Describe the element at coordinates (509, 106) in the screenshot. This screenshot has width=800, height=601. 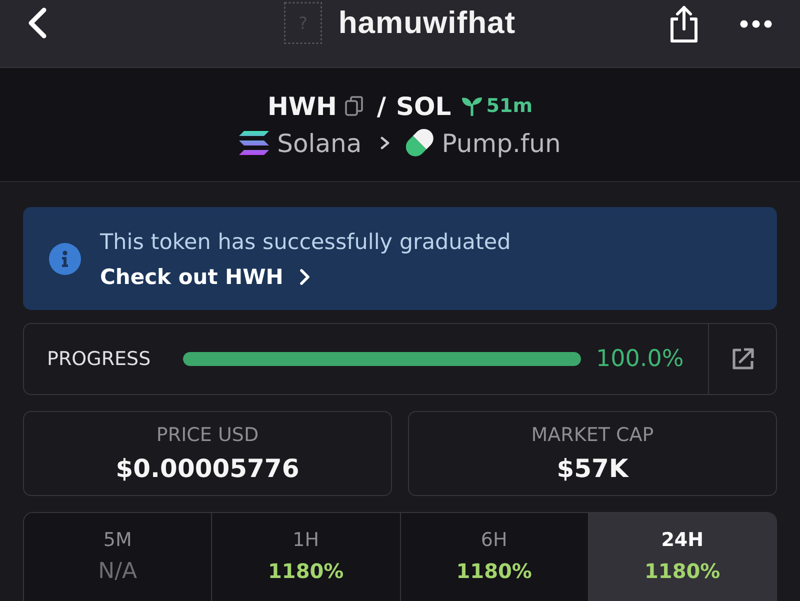
I see `pair-age: 51m` at that location.